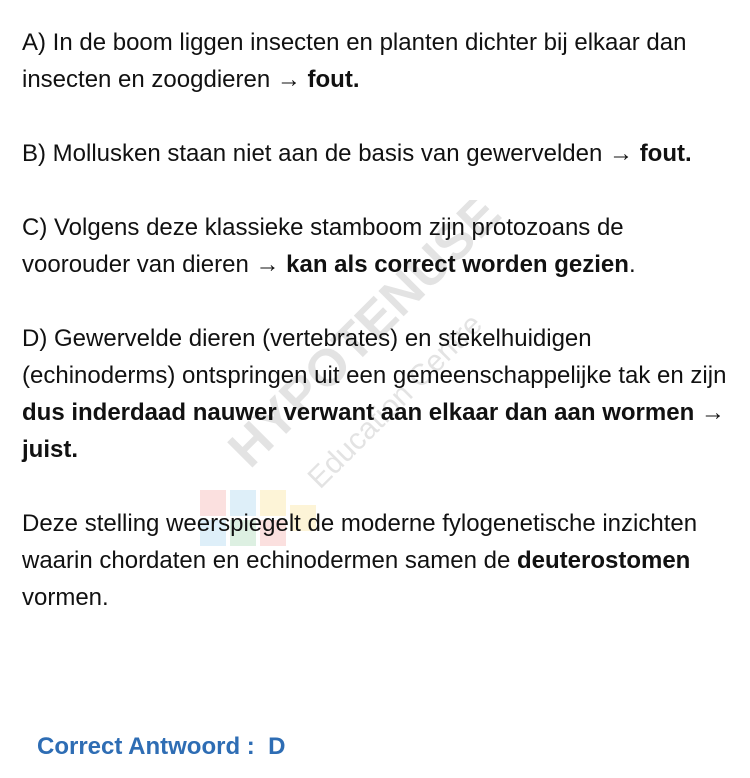 This screenshot has height=778, width=750. What do you see at coordinates (457, 264) in the screenshot?
I see `option-c-verdict: kan als correct worden gezien` at bounding box center [457, 264].